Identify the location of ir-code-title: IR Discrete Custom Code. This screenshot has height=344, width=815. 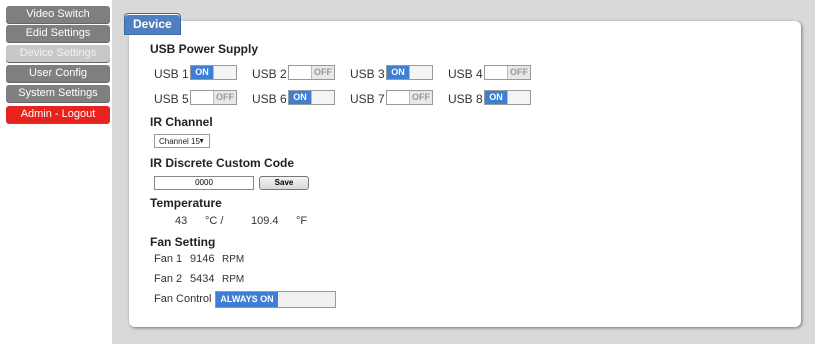
(222, 163).